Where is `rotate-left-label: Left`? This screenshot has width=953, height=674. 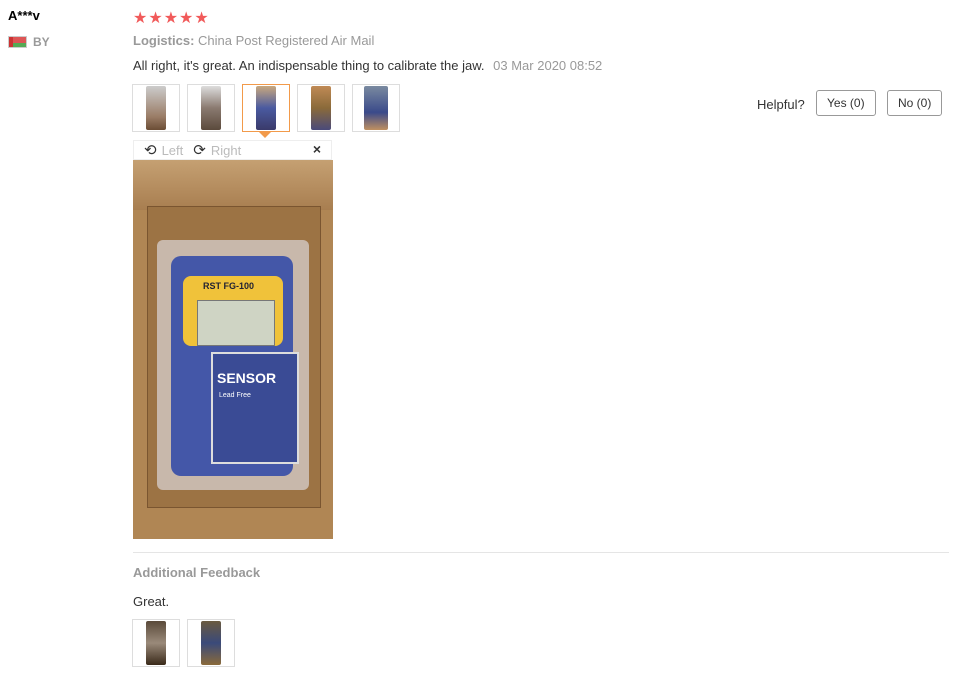 rotate-left-label: Left is located at coordinates (172, 150).